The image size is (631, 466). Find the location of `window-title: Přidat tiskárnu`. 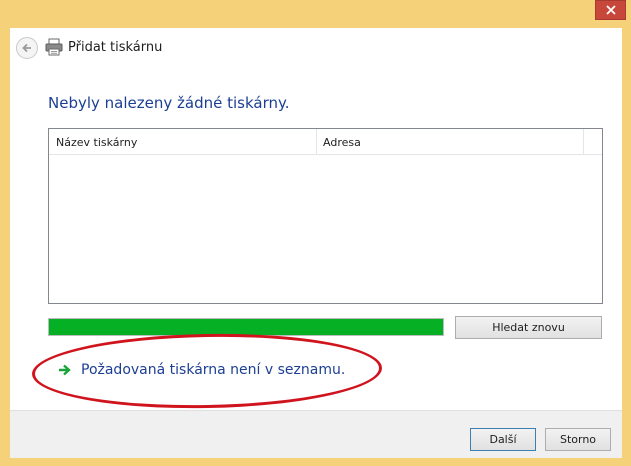

window-title: Přidat tiskárnu is located at coordinates (115, 47).